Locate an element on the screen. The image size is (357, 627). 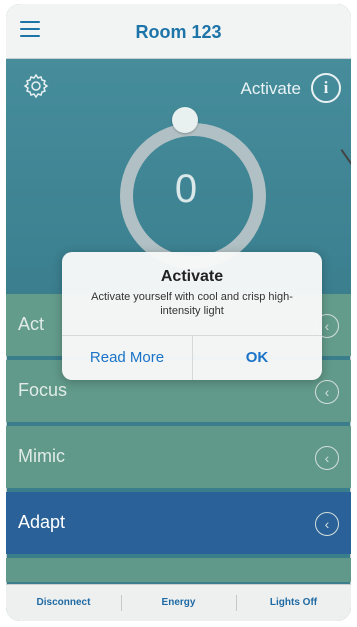
navigation-bar: Room 123 is located at coordinates (178, 31).